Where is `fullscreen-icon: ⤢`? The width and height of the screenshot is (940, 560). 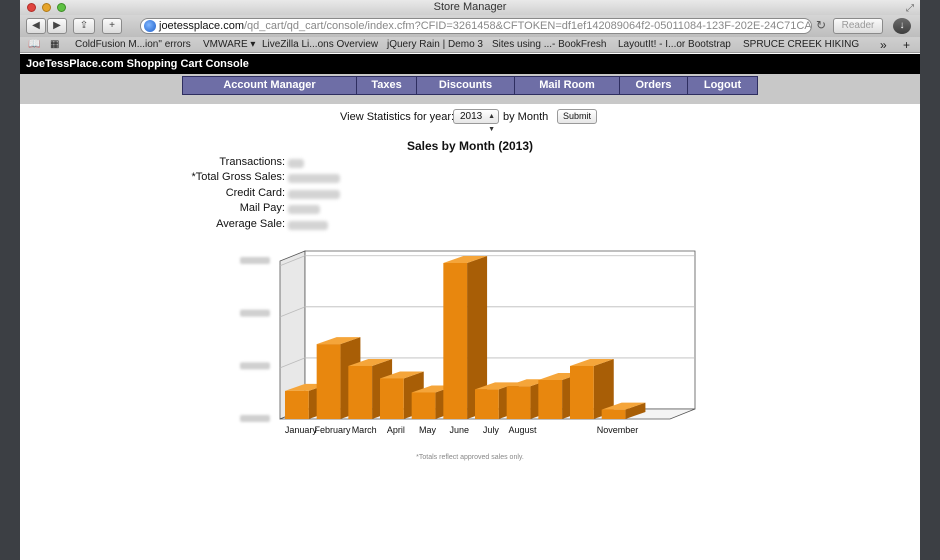
fullscreen-icon: ⤢ is located at coordinates (910, 8).